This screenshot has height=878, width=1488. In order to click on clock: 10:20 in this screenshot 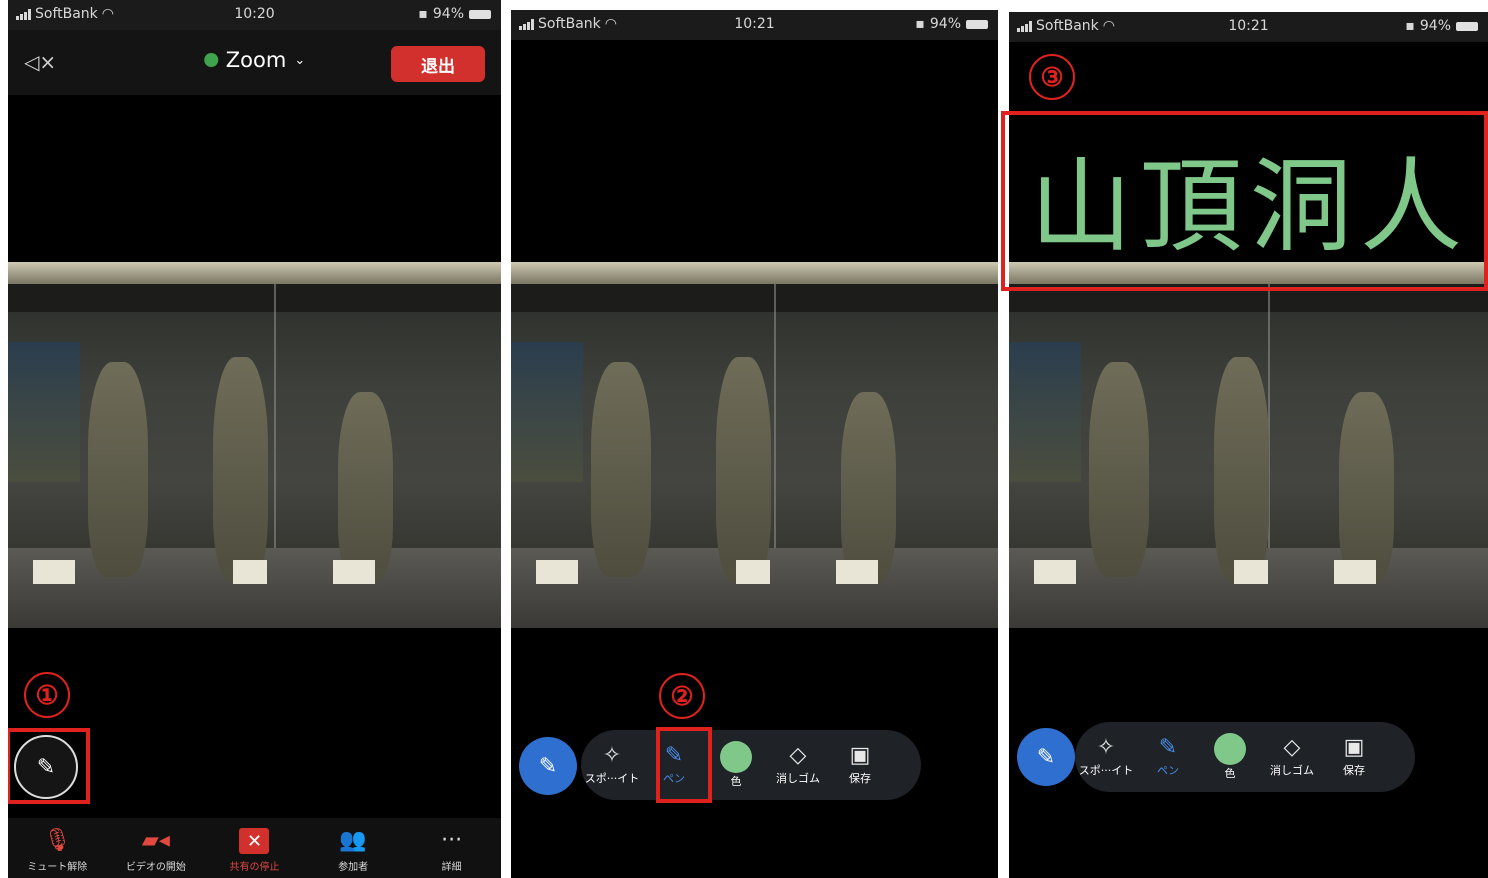, I will do `click(254, 14)`.